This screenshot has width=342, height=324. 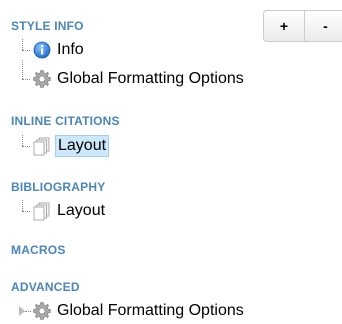 I want to click on tree-item-inline-layout: Layout, so click(x=63, y=146).